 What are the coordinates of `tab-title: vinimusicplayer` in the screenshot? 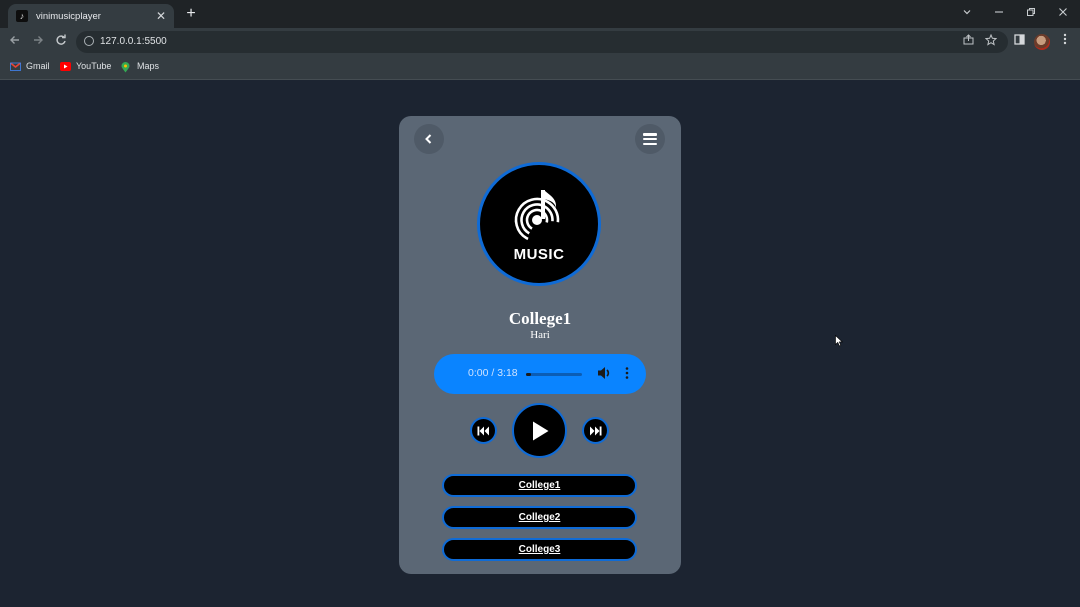 It's located at (68, 16).